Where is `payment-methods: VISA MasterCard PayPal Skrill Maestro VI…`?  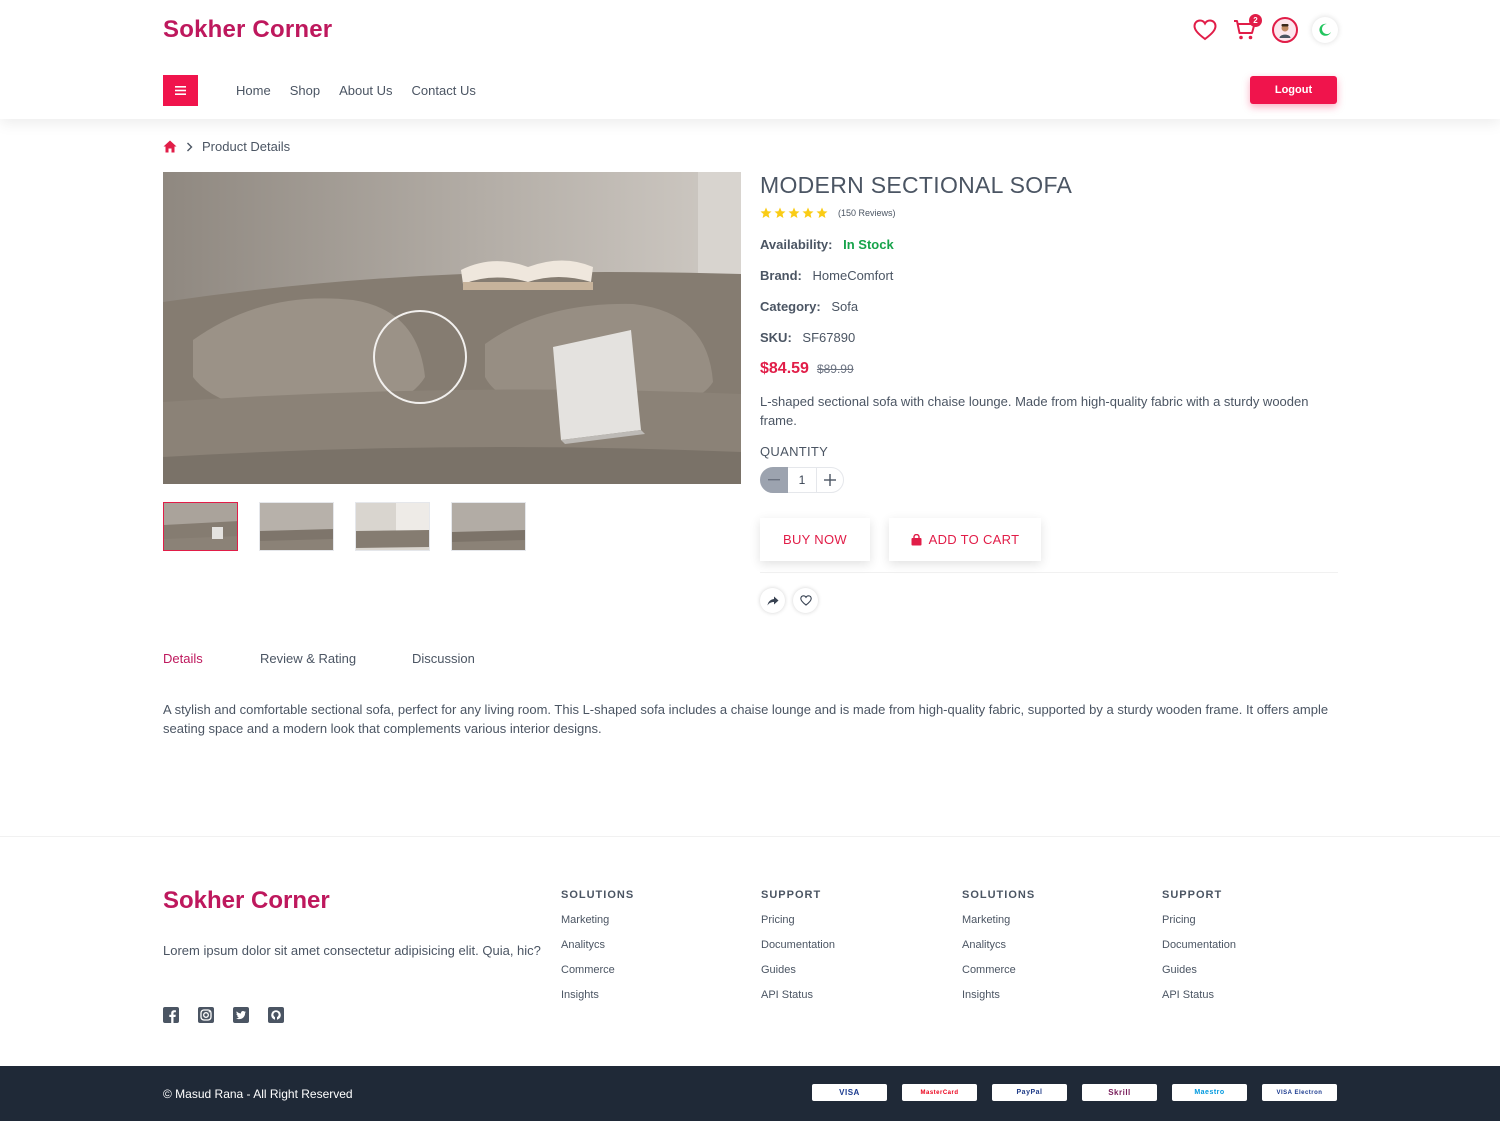
payment-methods: VISA MasterCard PayPal Skrill Maestro VI… is located at coordinates (1074, 1092).